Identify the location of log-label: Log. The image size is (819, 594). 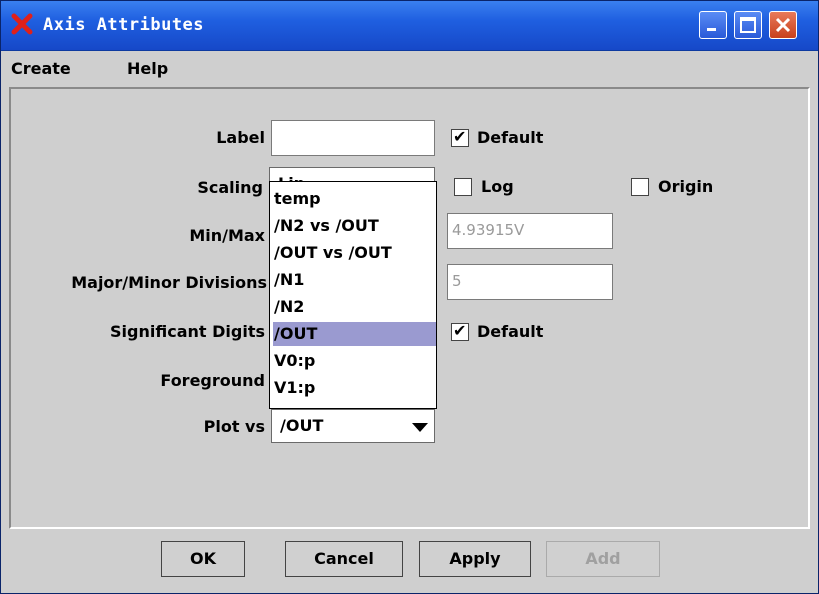
(497, 186).